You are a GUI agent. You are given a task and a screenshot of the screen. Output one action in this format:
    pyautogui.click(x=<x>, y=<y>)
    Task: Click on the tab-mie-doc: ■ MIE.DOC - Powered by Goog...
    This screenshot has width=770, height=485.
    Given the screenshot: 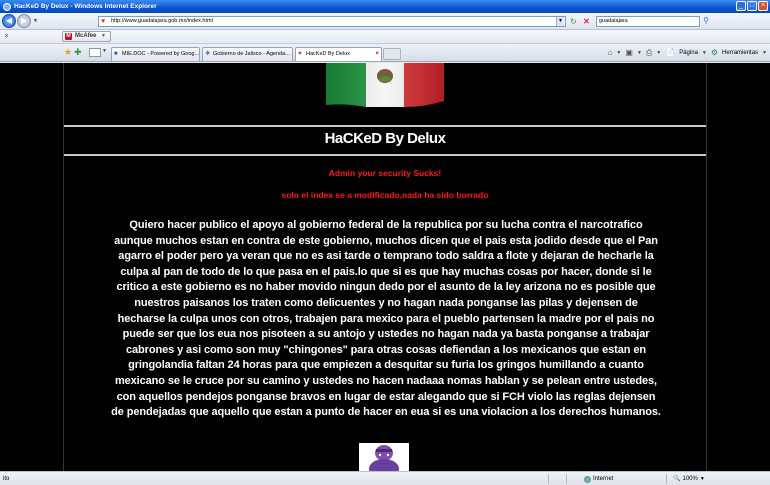 What is the action you would take?
    pyautogui.click(x=155, y=54)
    